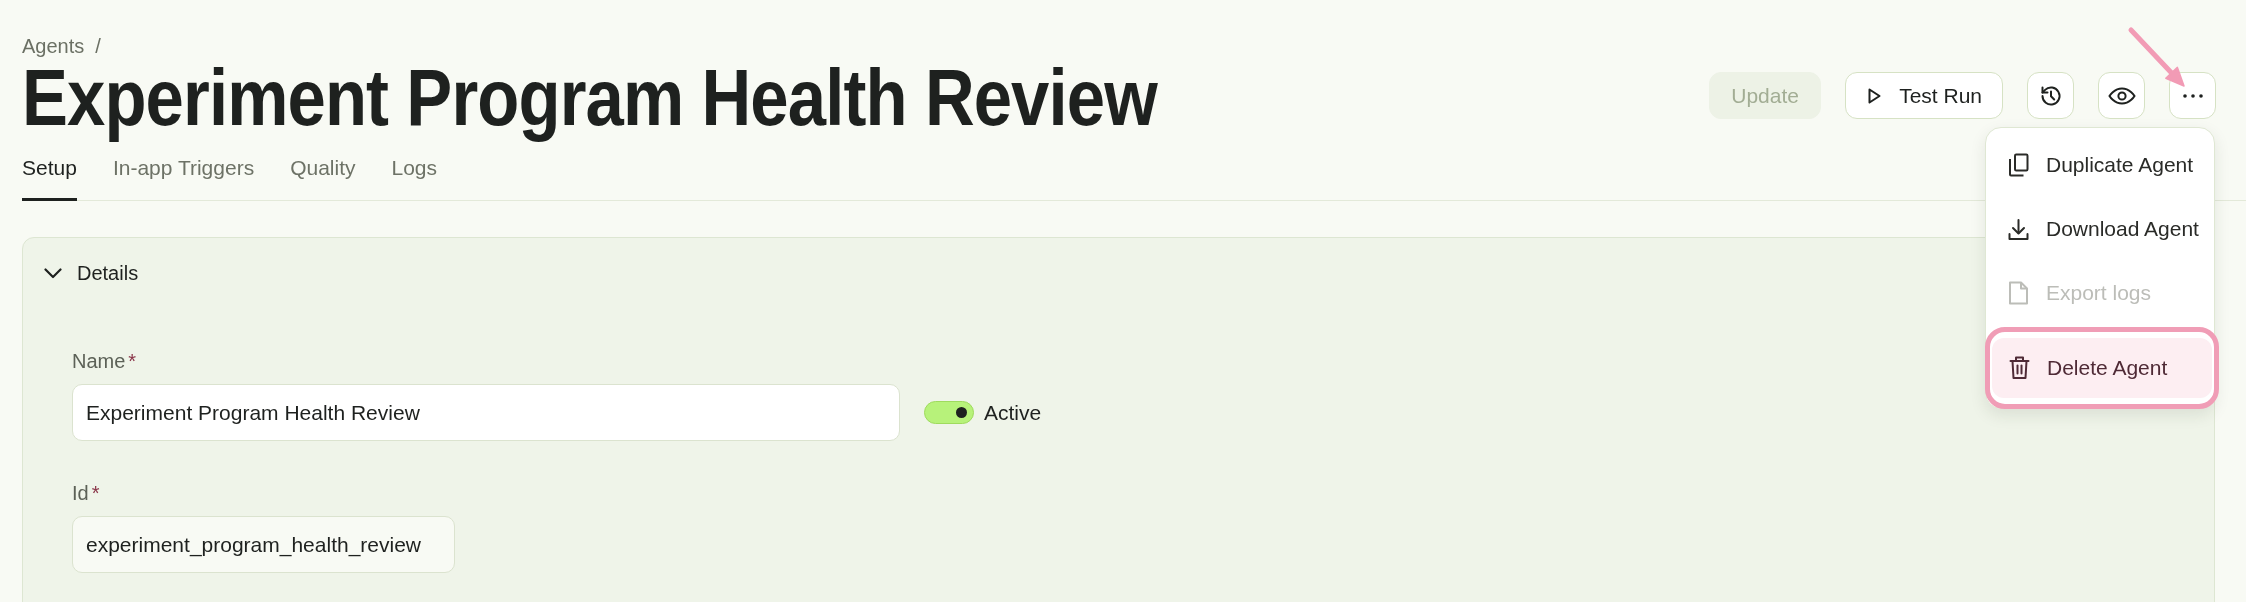  I want to click on ellipsis-icon, so click(2192, 95).